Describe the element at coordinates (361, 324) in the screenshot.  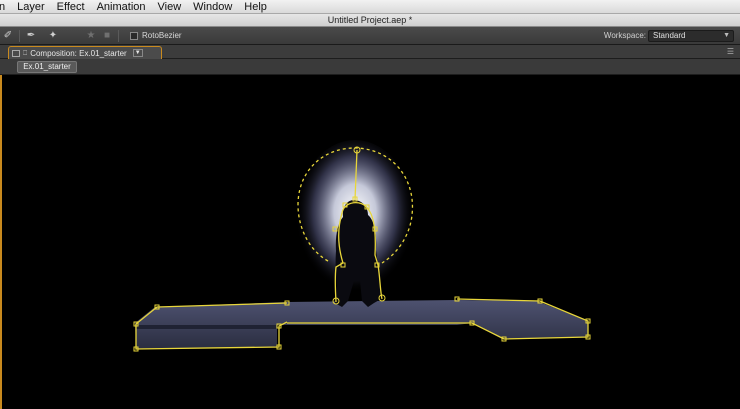
I see `platform` at that location.